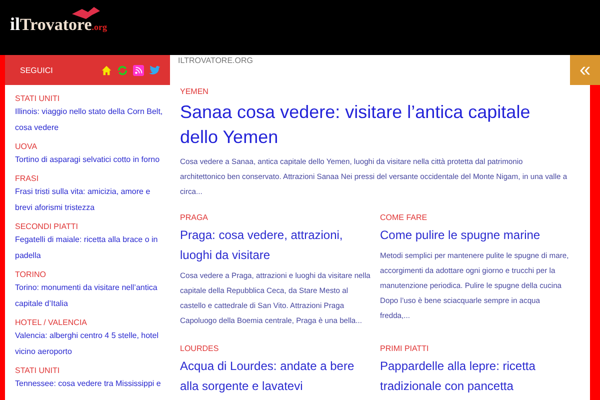 The image size is (600, 400). What do you see at coordinates (89, 226) in the screenshot?
I see `category-link: SECONDI PIATTI` at bounding box center [89, 226].